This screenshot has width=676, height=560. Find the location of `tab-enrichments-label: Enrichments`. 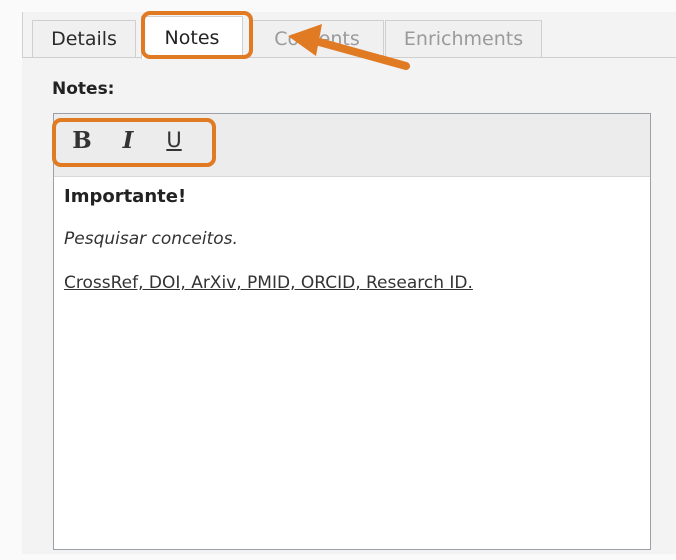

tab-enrichments-label: Enrichments is located at coordinates (463, 39).